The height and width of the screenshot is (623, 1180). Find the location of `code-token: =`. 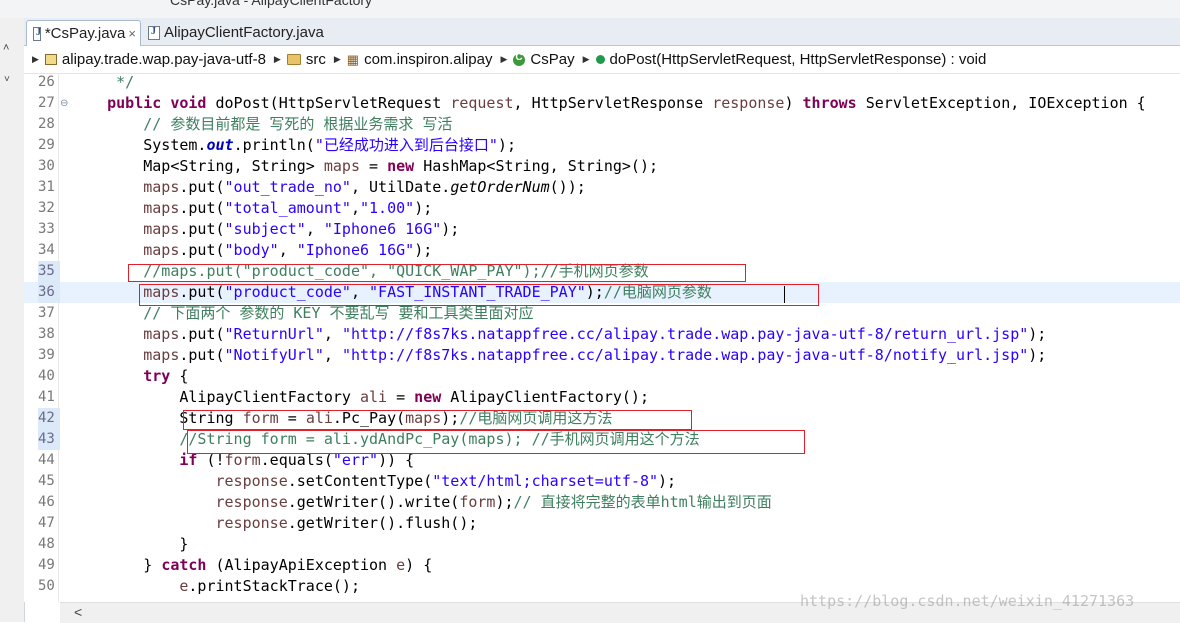

code-token: = is located at coordinates (292, 418).